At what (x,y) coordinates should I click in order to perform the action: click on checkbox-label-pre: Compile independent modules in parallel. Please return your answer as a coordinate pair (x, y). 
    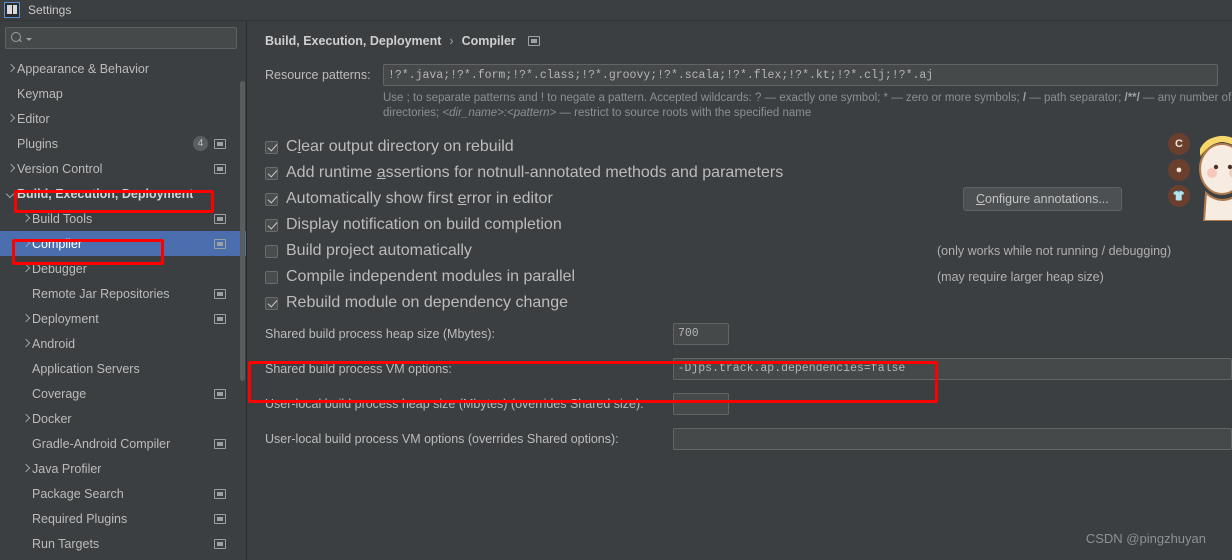
    Looking at the image, I should click on (431, 276).